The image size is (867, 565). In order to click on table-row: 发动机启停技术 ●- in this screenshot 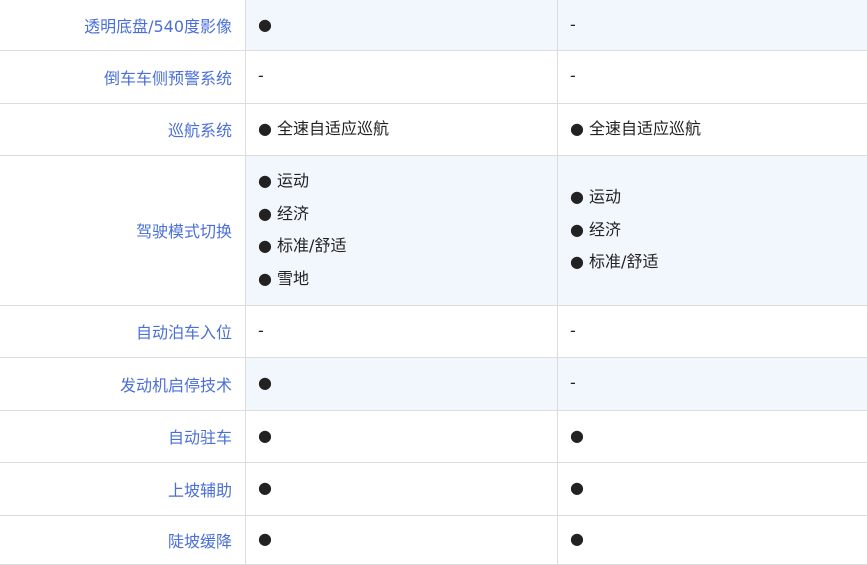, I will do `click(433, 383)`.